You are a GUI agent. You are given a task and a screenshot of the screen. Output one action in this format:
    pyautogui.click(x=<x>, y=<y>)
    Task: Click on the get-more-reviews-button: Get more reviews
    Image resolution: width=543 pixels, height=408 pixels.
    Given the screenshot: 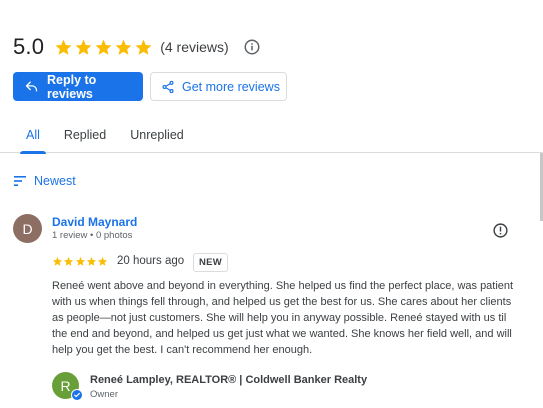 What is the action you would take?
    pyautogui.click(x=218, y=86)
    